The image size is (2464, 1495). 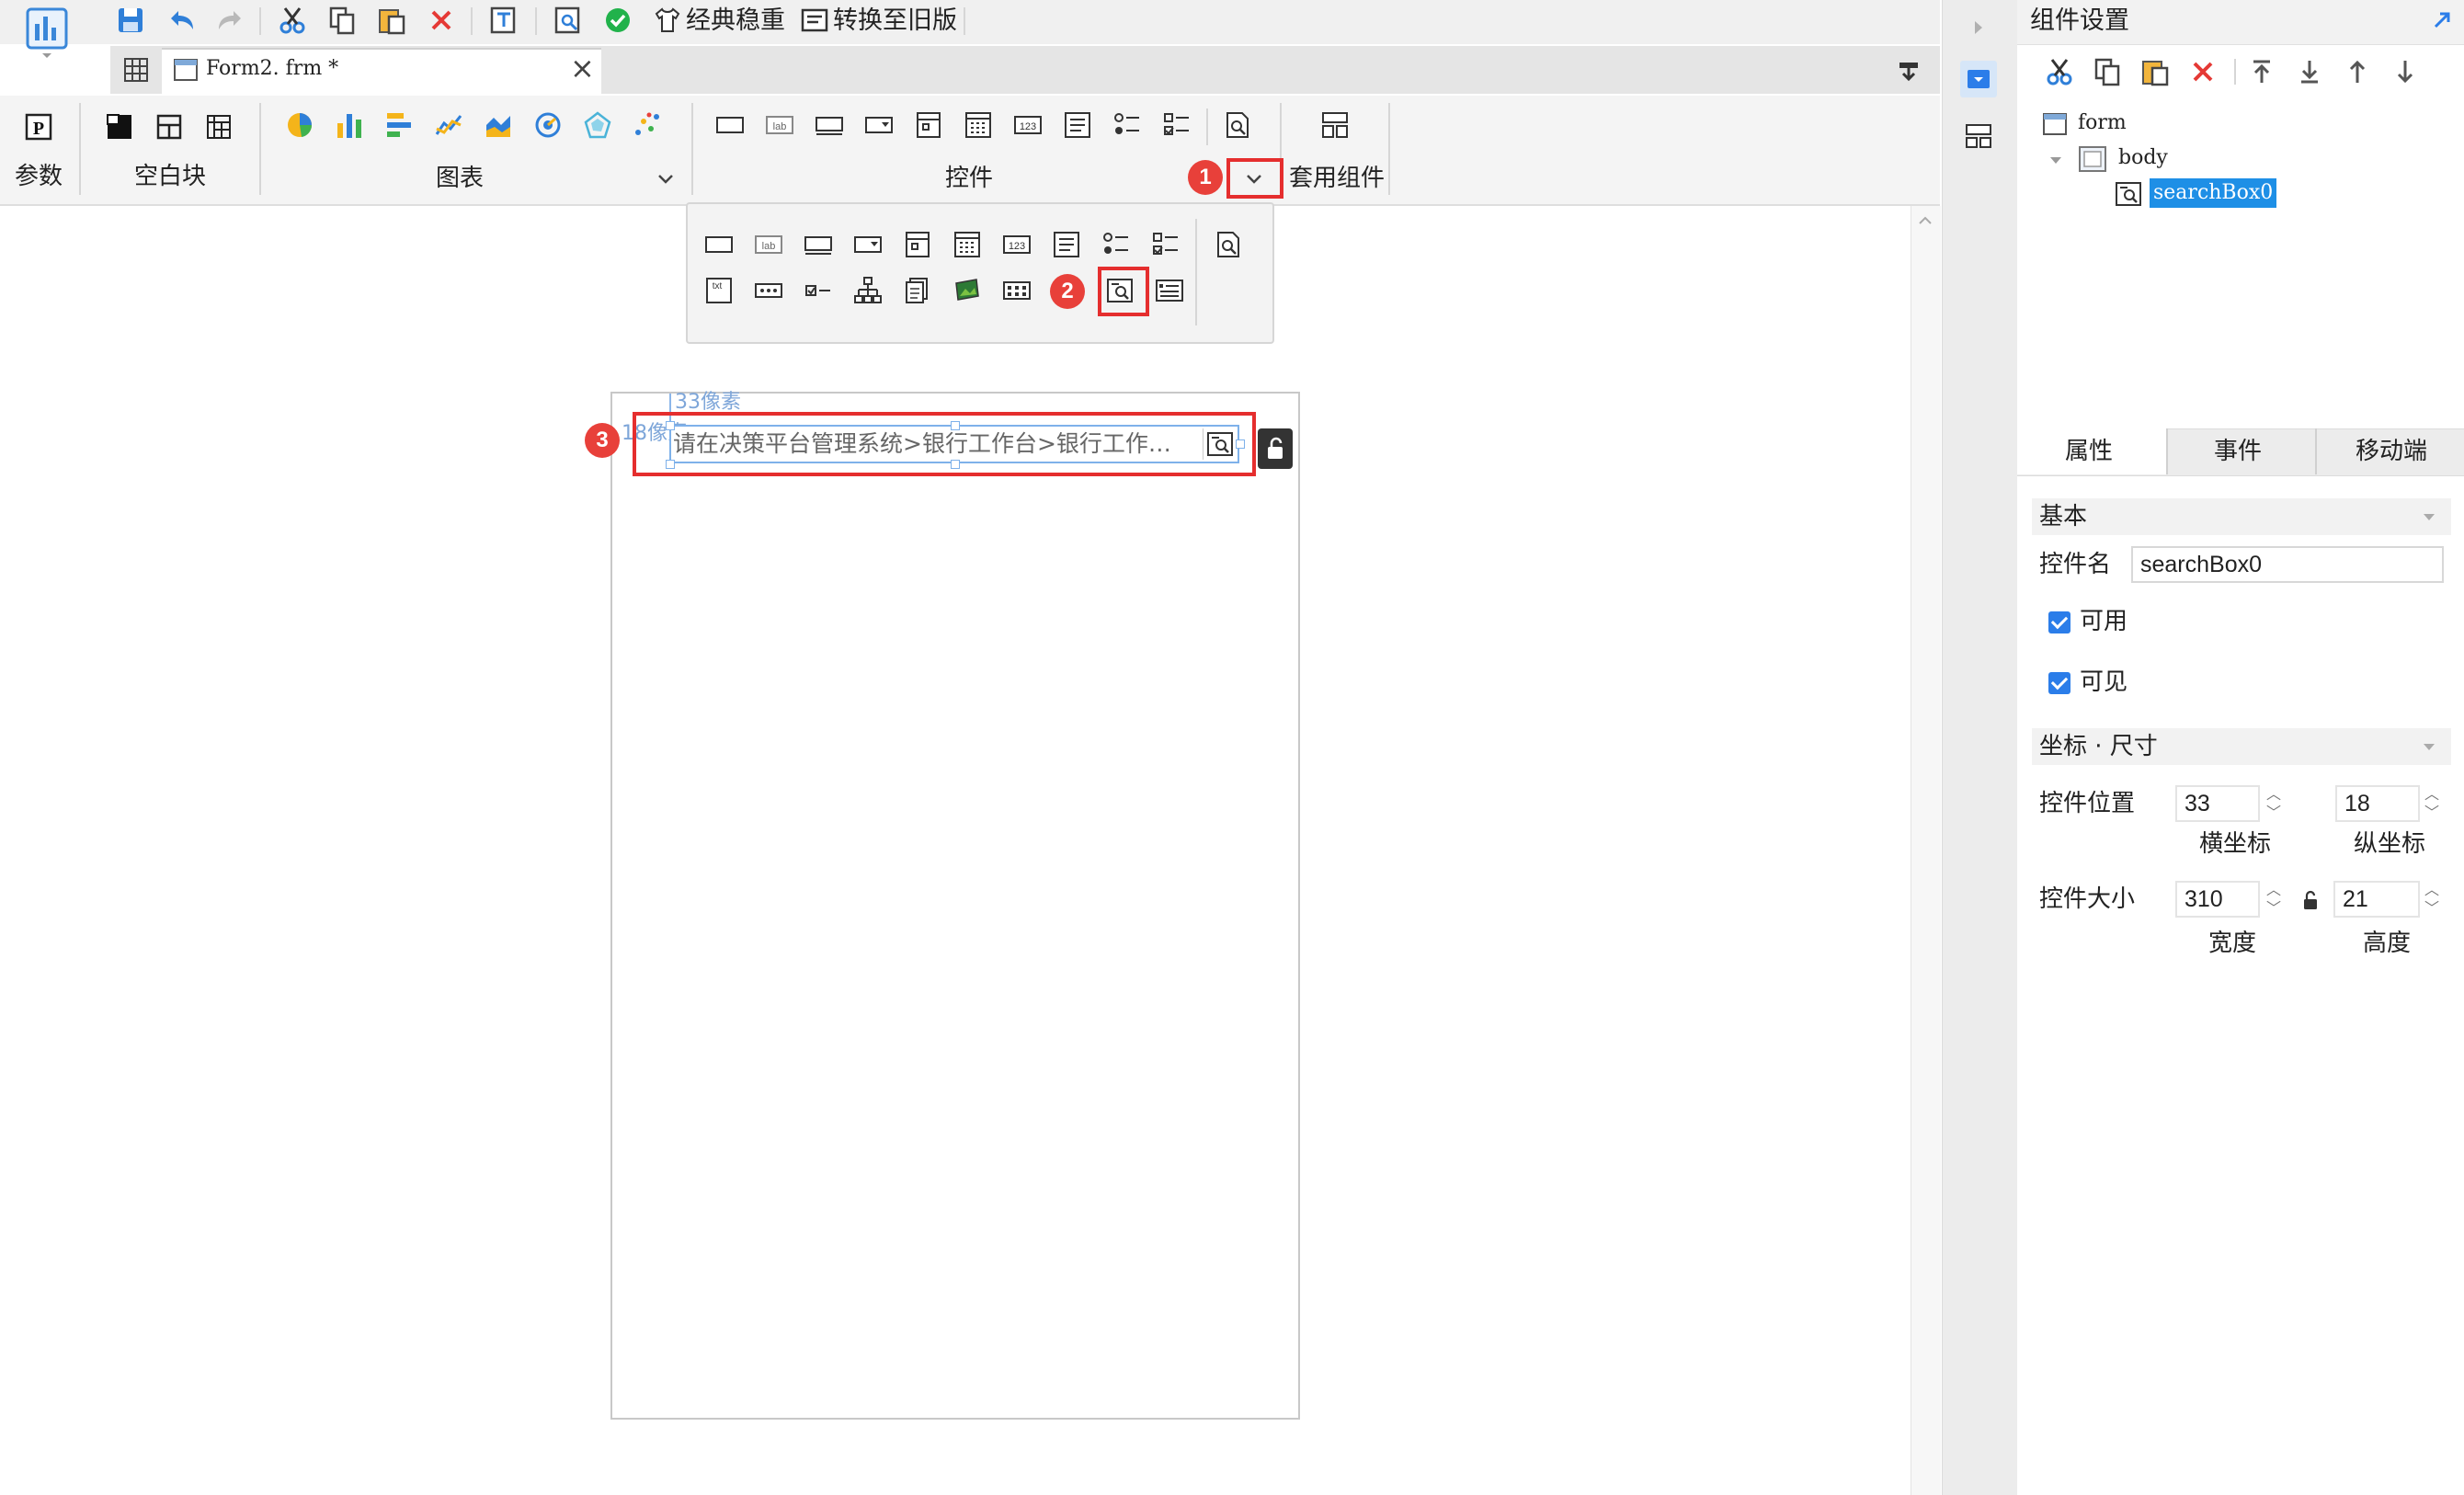 I want to click on tab-mobile: 移动端, so click(x=2391, y=452).